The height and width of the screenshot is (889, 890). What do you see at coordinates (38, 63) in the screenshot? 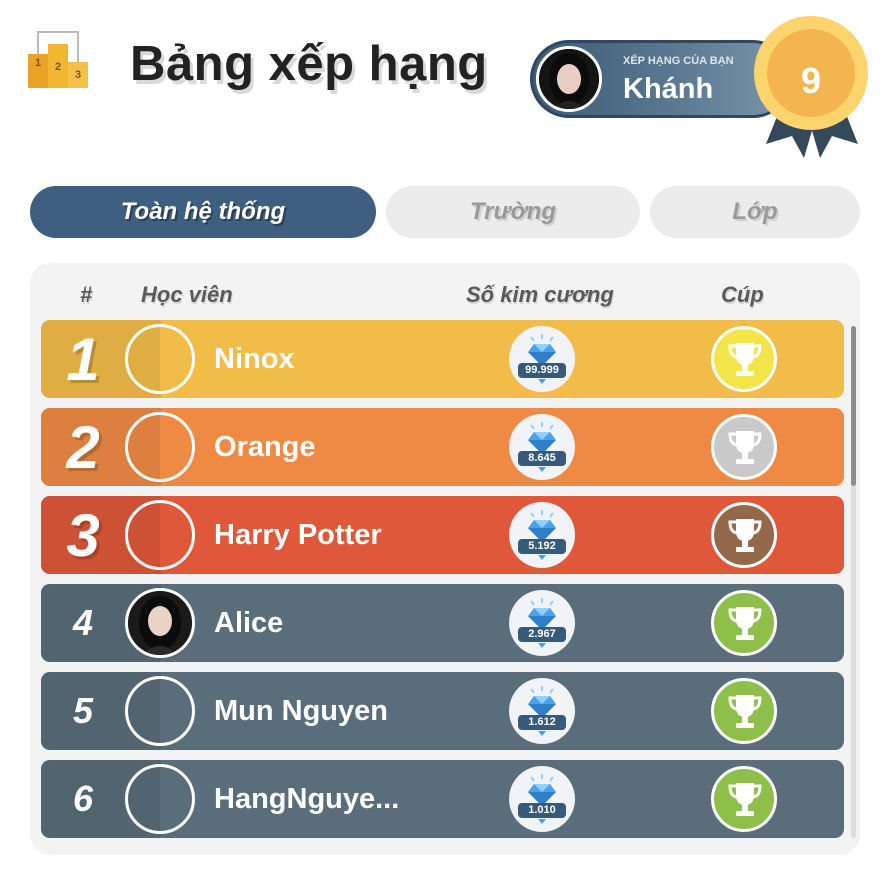
I see `podium-number-1: 1` at bounding box center [38, 63].